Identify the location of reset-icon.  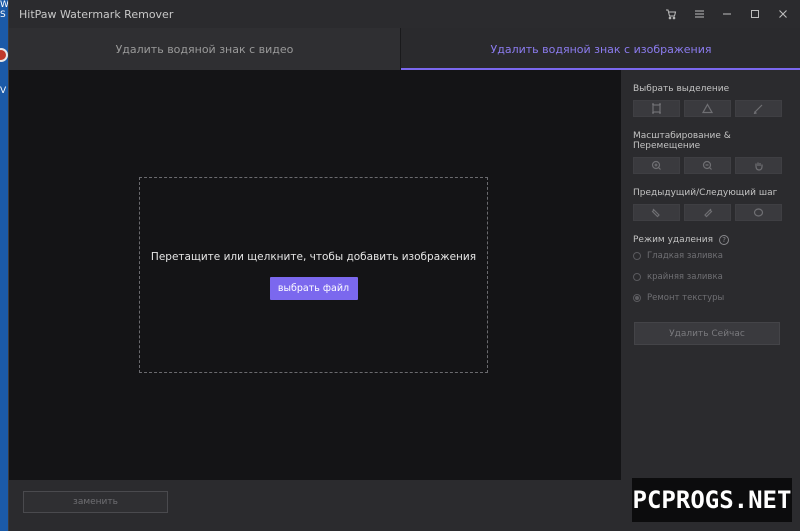
(758, 212).